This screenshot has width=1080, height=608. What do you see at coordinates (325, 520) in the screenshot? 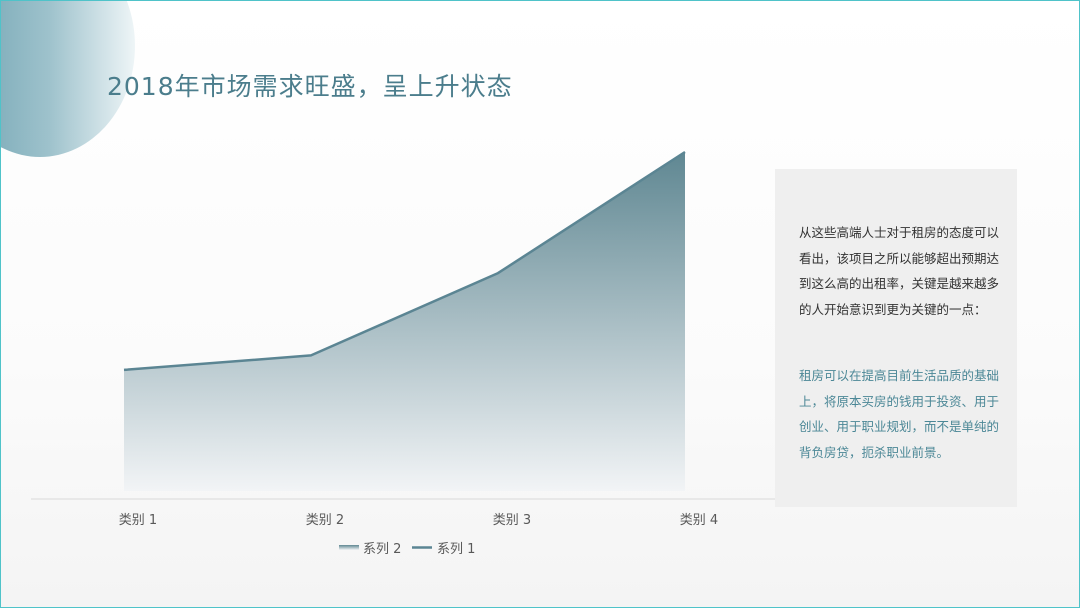
I see `x-tick-label: 类别 2` at bounding box center [325, 520].